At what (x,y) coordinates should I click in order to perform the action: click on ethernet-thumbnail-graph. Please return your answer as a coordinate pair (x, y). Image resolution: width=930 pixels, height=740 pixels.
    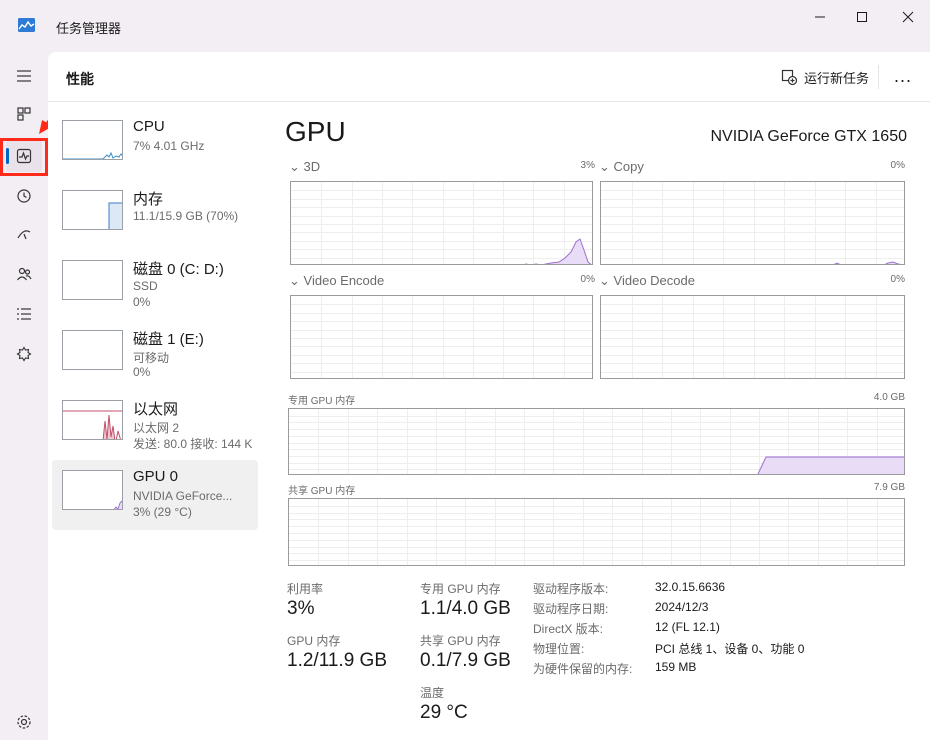
    Looking at the image, I should click on (92, 420).